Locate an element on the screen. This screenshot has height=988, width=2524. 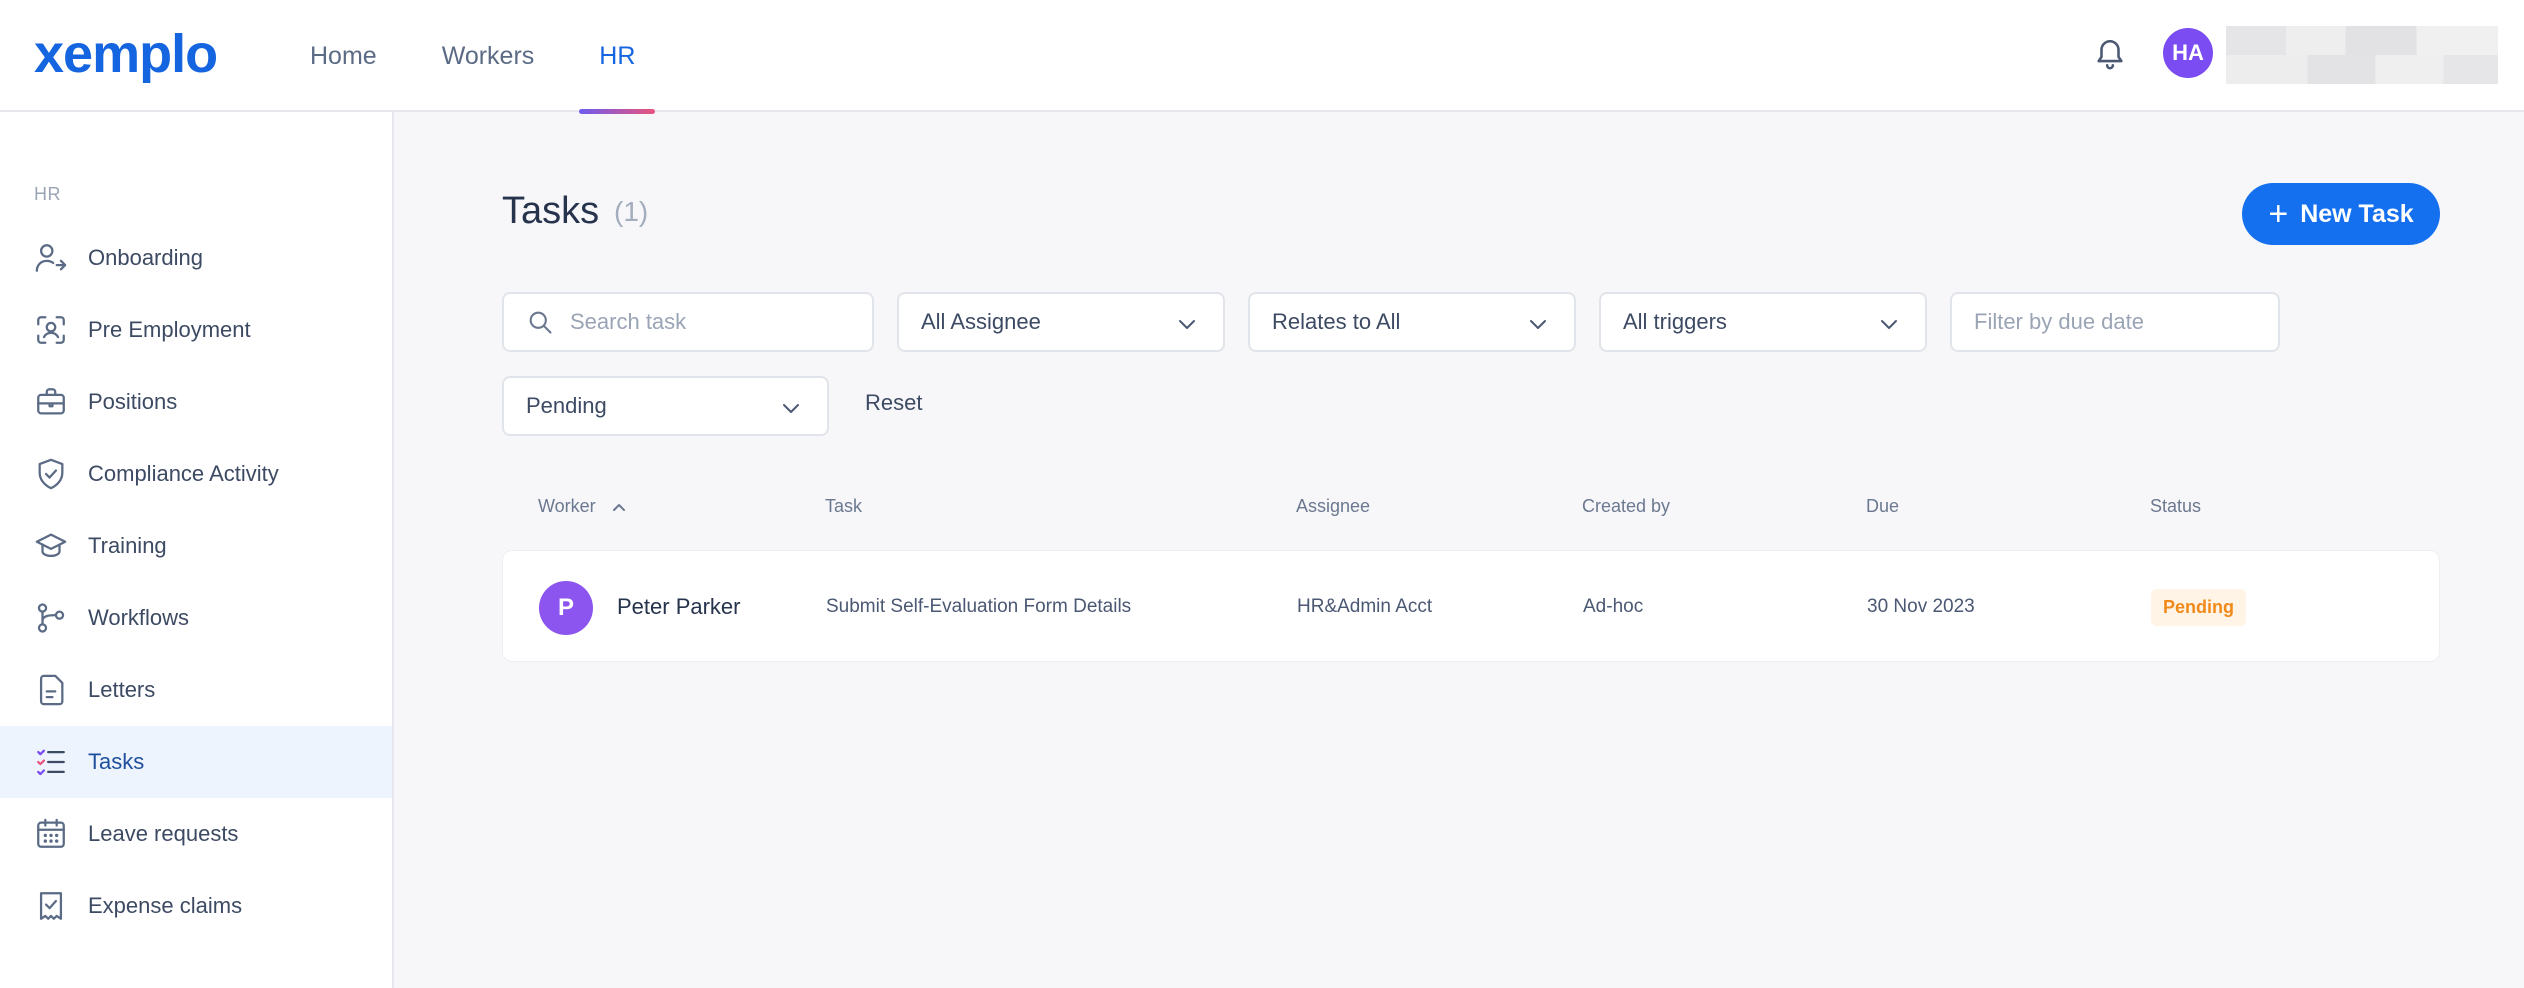
sidebar-item-leave-requests: Leave requests is located at coordinates (196, 834).